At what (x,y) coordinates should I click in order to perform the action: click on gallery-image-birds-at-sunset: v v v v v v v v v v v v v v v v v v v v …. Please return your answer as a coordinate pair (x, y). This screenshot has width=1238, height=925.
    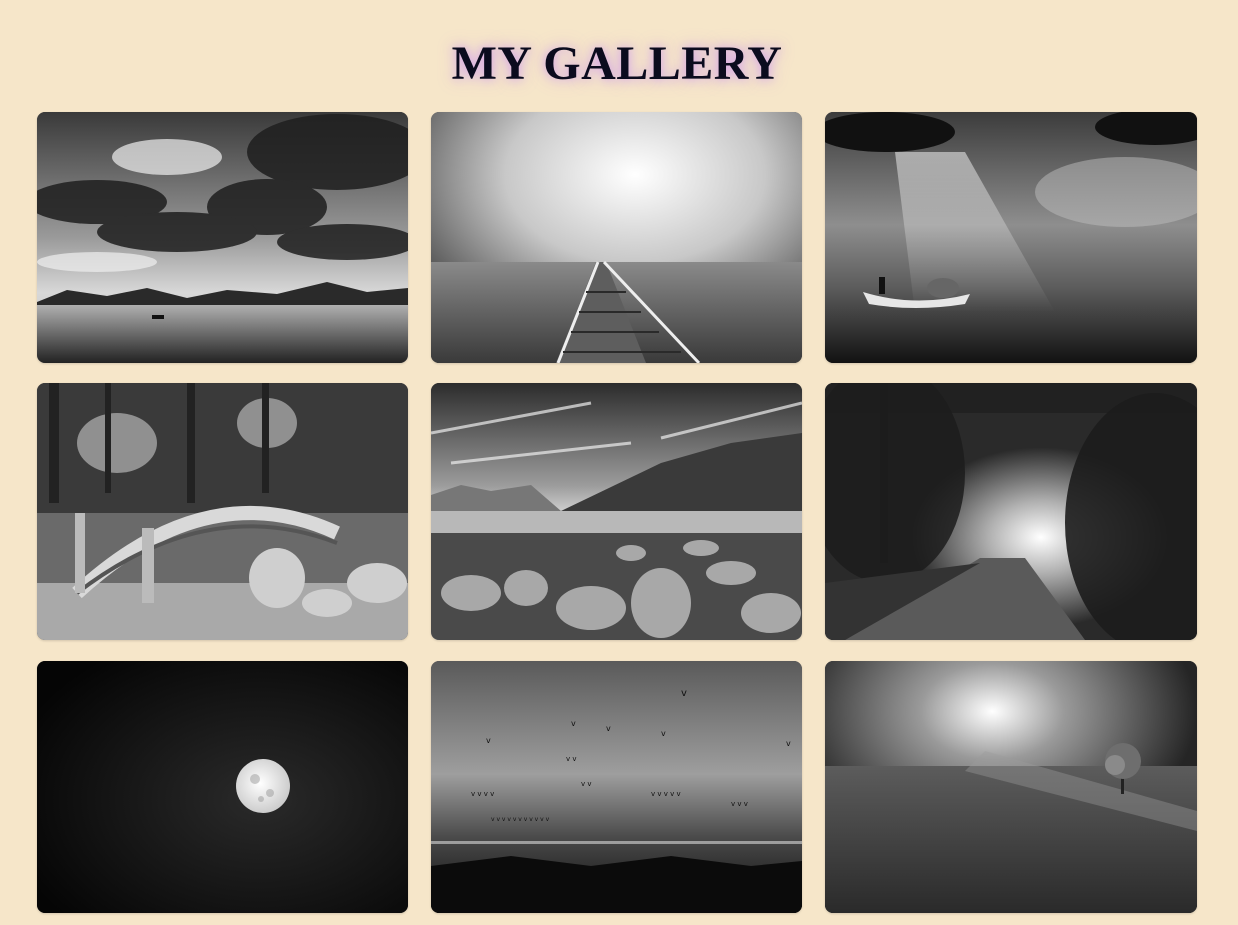
    Looking at the image, I should click on (616, 787).